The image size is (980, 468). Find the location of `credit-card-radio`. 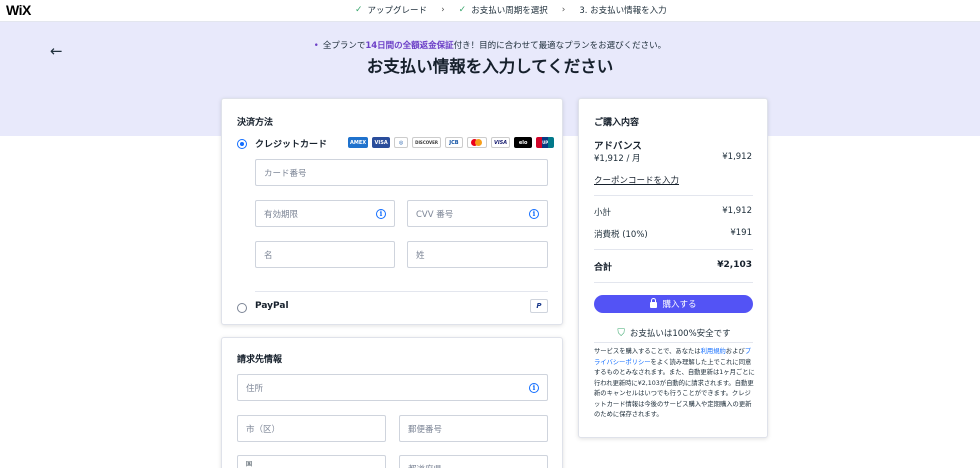

credit-card-radio is located at coordinates (242, 144).